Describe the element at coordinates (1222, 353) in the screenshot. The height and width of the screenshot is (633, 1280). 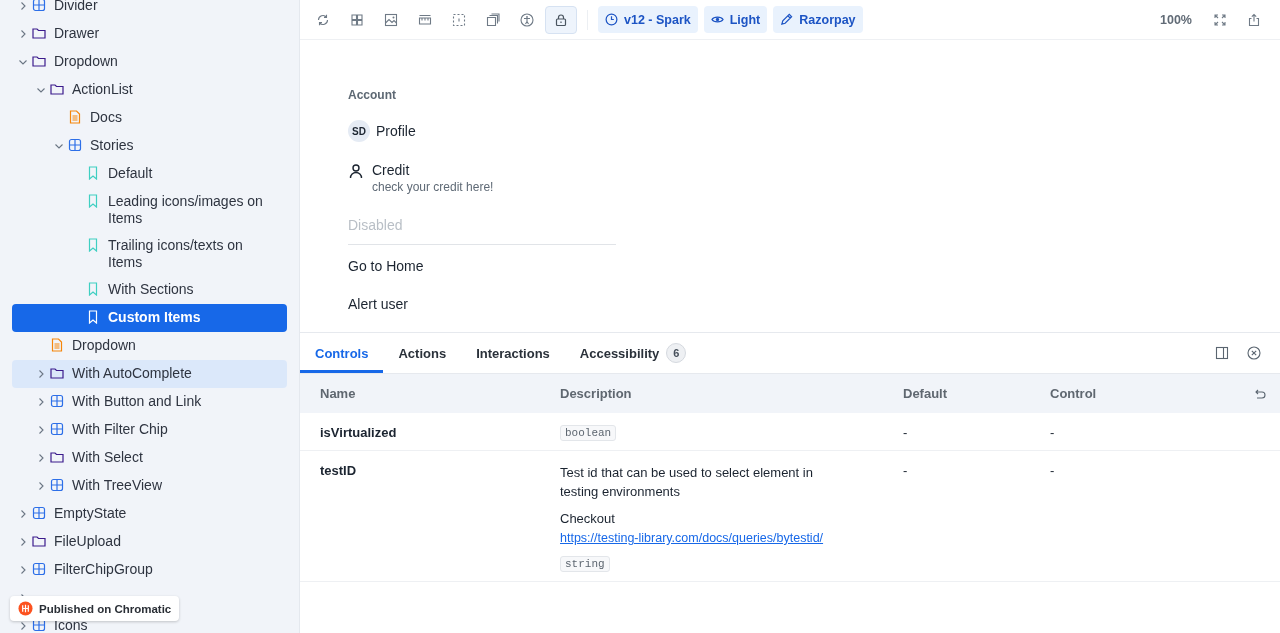
I see `sidebar-layout-icon` at that location.